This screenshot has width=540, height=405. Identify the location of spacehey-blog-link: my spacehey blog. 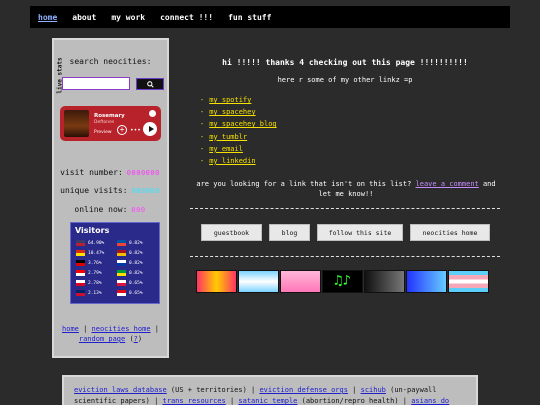
(242, 124).